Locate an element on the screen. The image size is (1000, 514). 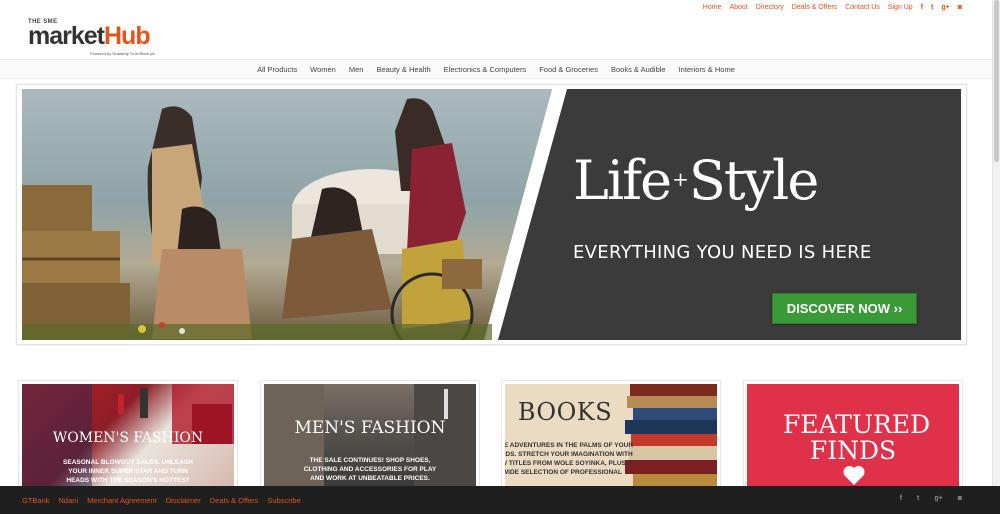
topnav-sign-up: Sign Up is located at coordinates (900, 8).